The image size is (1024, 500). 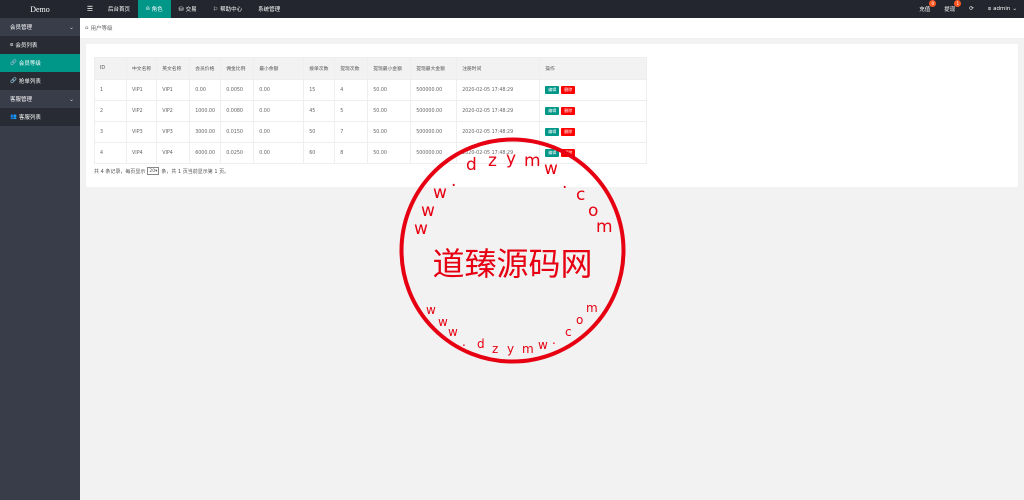 What do you see at coordinates (40, 117) in the screenshot?
I see `sidebar-item-service-list: 👥 客服列表` at bounding box center [40, 117].